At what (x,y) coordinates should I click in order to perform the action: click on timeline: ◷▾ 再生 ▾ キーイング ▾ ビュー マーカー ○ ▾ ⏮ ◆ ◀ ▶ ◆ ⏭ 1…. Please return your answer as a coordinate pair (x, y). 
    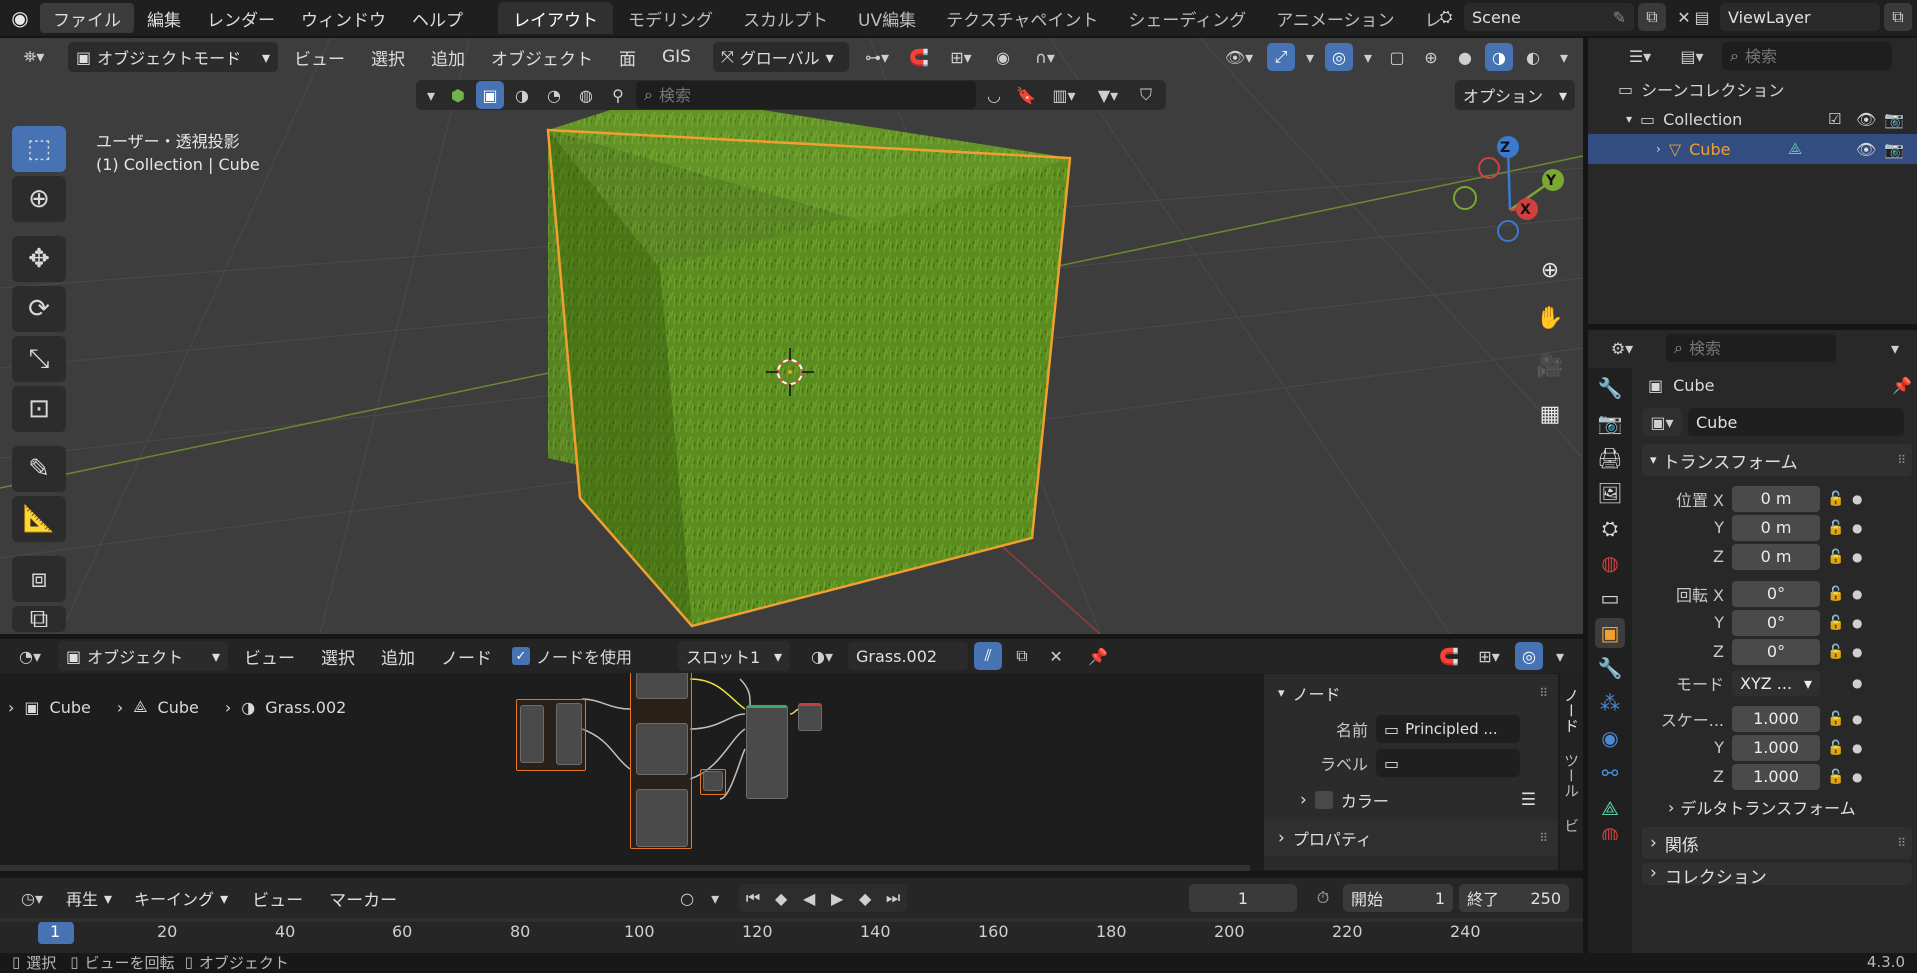
    Looking at the image, I should click on (791, 915).